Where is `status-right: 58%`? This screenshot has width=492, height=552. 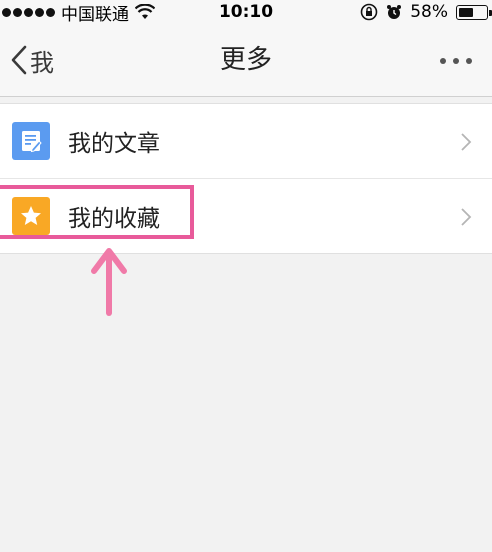 status-right: 58% is located at coordinates (426, 12).